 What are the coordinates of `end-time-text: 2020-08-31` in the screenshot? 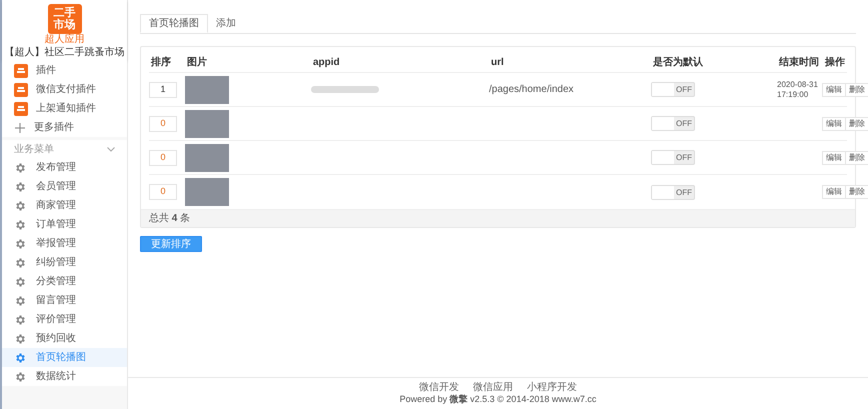 It's located at (798, 85).